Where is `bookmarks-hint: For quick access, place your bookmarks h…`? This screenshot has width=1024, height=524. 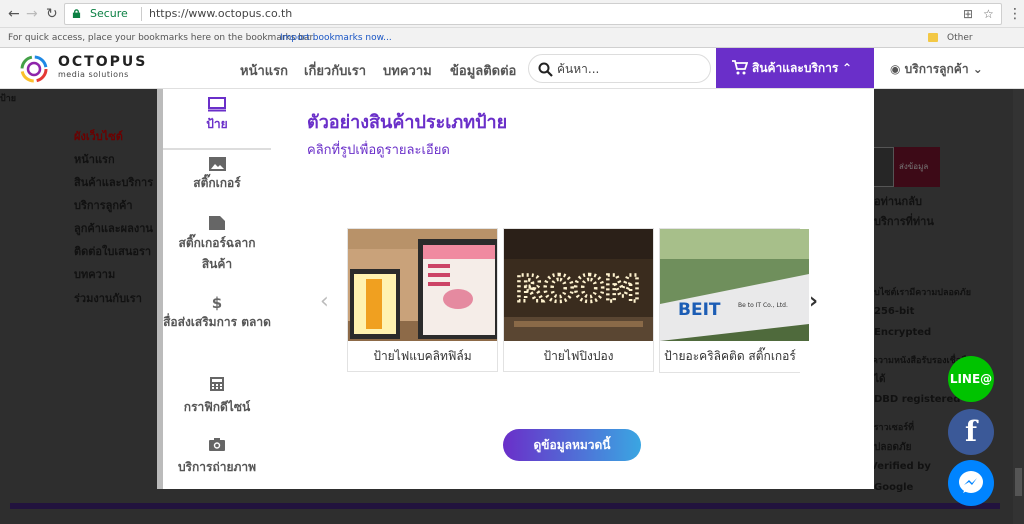
bookmarks-hint: For quick access, place your bookmarks h… is located at coordinates (162, 38).